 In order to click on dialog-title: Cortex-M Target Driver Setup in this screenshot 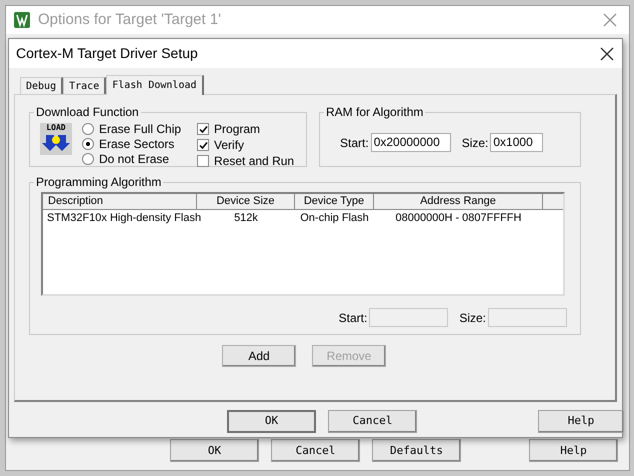, I will do `click(107, 53)`.